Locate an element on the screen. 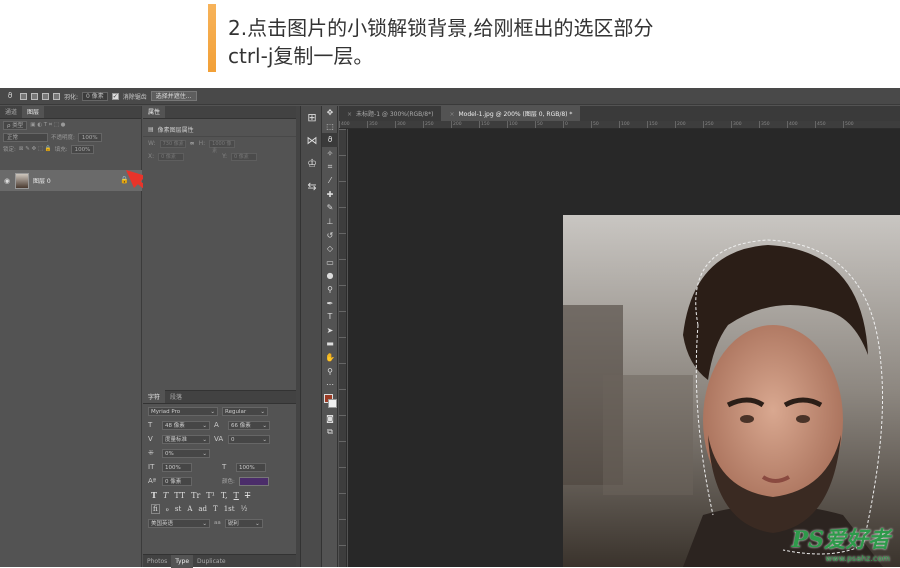  screen-mode-icon: ⧉ is located at coordinates (330, 432).